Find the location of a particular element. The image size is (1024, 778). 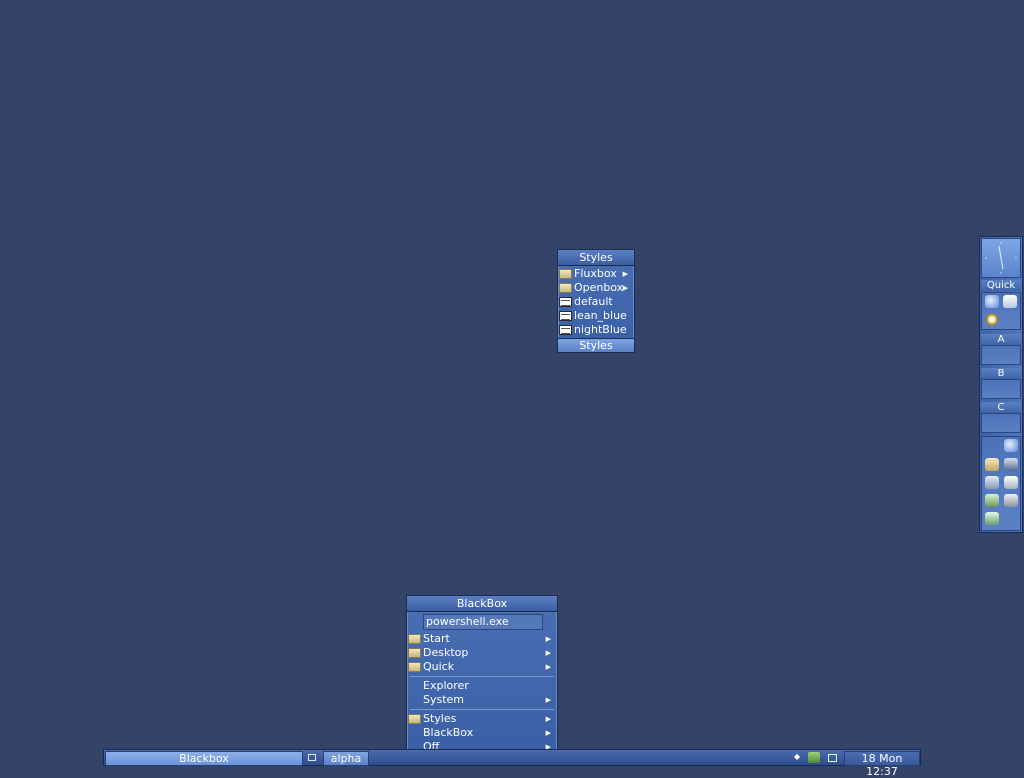

keyboard-tray-icon is located at coordinates (832, 758).